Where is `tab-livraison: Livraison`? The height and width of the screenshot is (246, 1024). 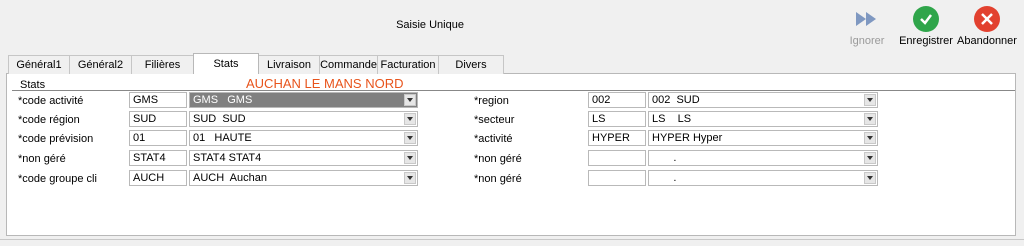
tab-livraison: Livraison is located at coordinates (289, 64).